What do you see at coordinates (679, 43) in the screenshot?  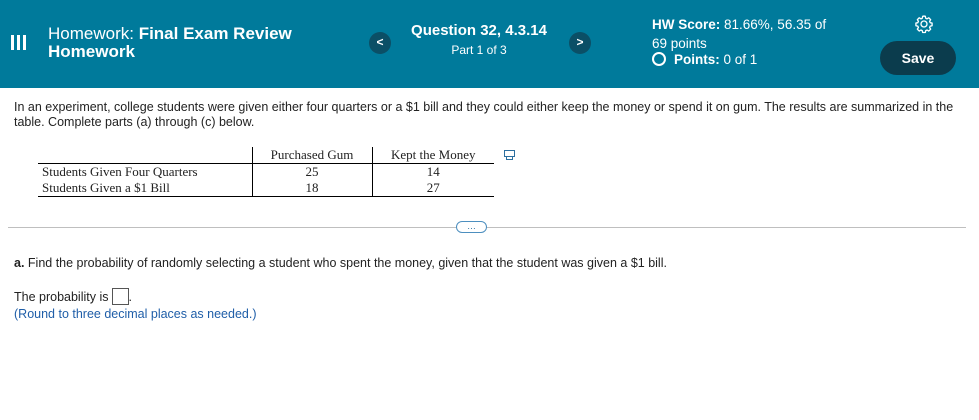 I see `hw-score-points: 69 points` at bounding box center [679, 43].